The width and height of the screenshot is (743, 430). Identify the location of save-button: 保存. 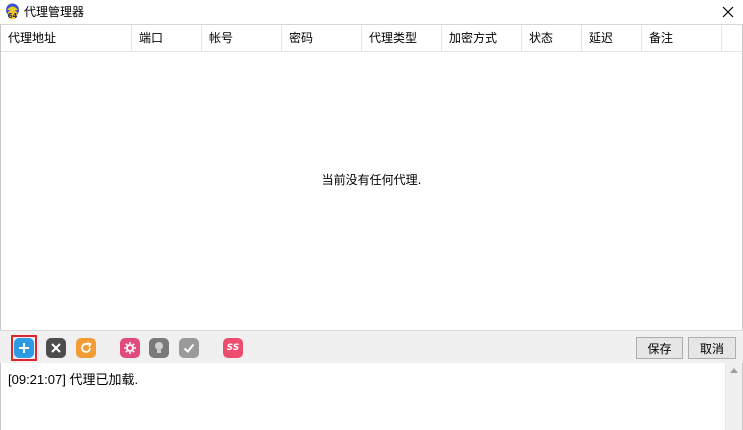
(659, 348).